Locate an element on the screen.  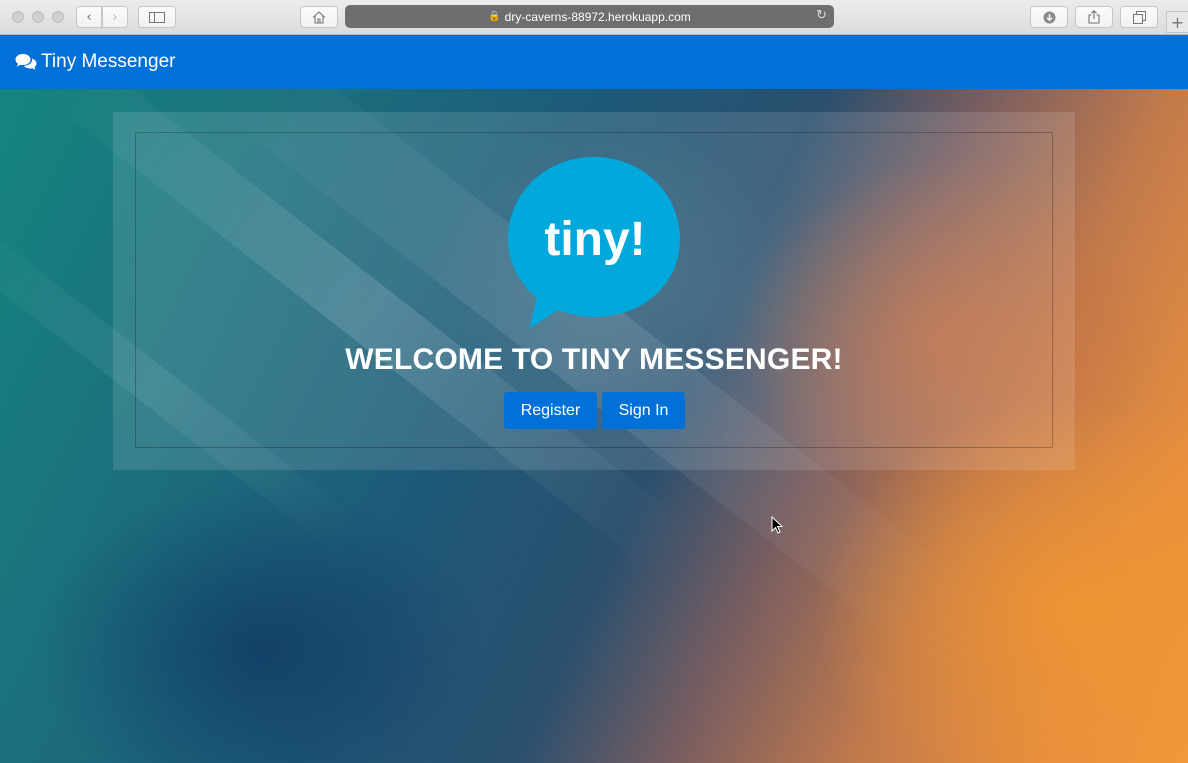
address-bar: 🔒 dry-caverns-88972.herokuapp.com ↻ is located at coordinates (589, 16).